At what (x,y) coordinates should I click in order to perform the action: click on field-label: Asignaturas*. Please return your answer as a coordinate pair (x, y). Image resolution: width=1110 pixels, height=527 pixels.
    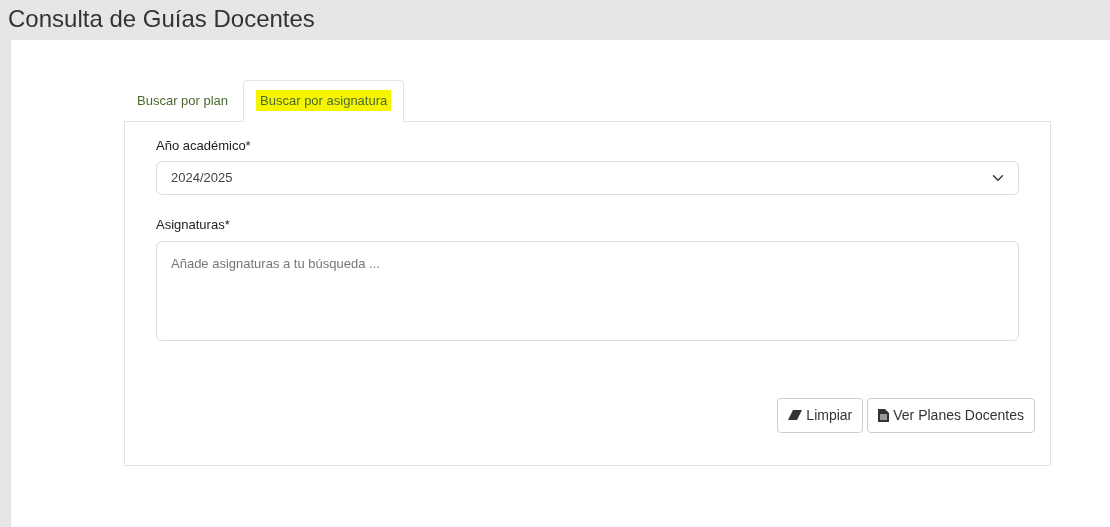
    Looking at the image, I should click on (193, 225).